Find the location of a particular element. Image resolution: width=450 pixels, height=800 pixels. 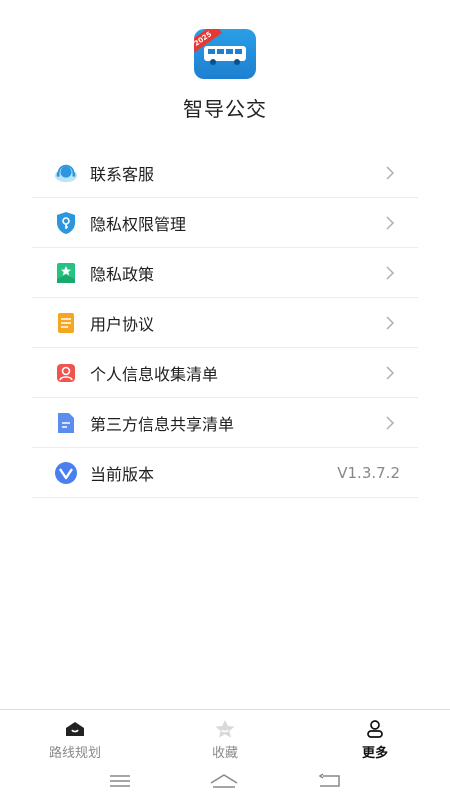

tab-more: 更多 is located at coordinates (375, 737).